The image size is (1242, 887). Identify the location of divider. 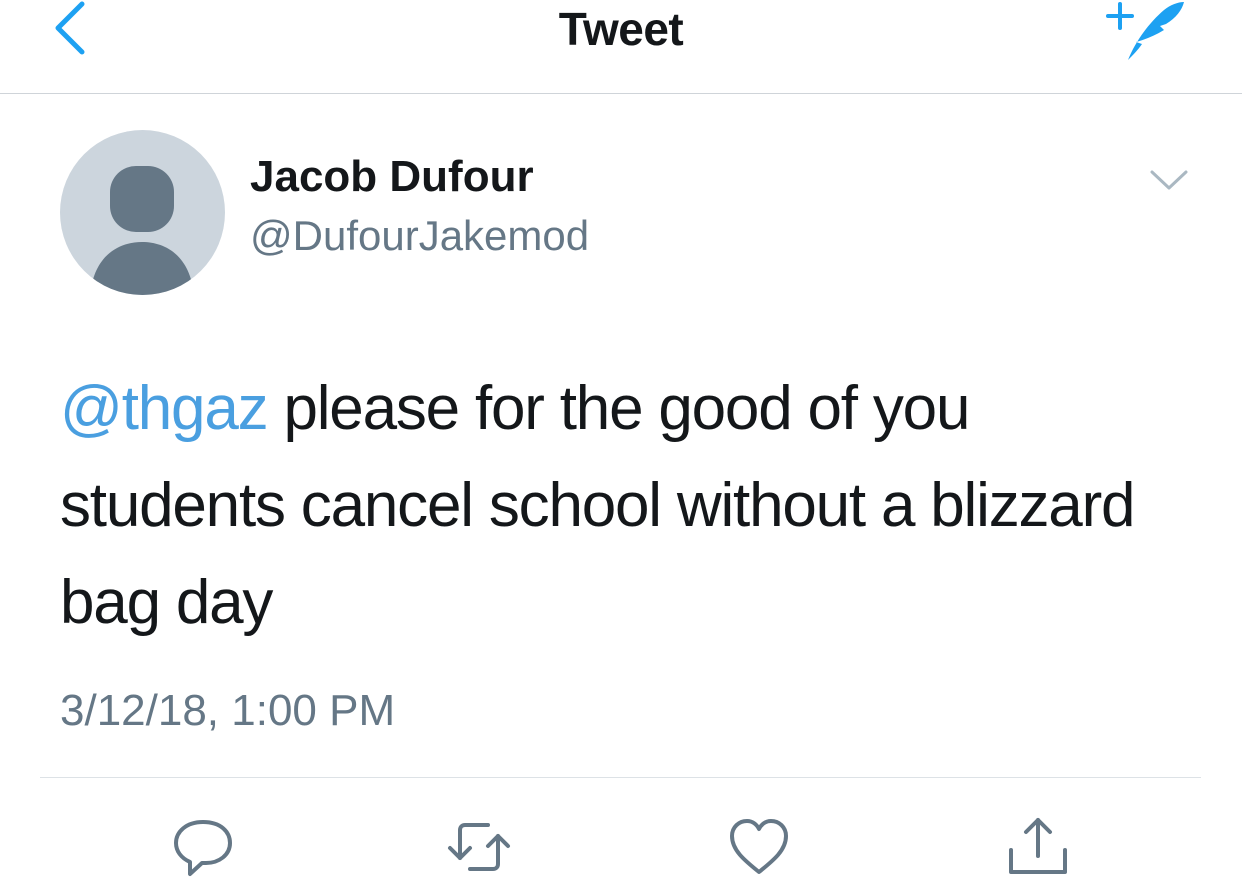
(620, 777).